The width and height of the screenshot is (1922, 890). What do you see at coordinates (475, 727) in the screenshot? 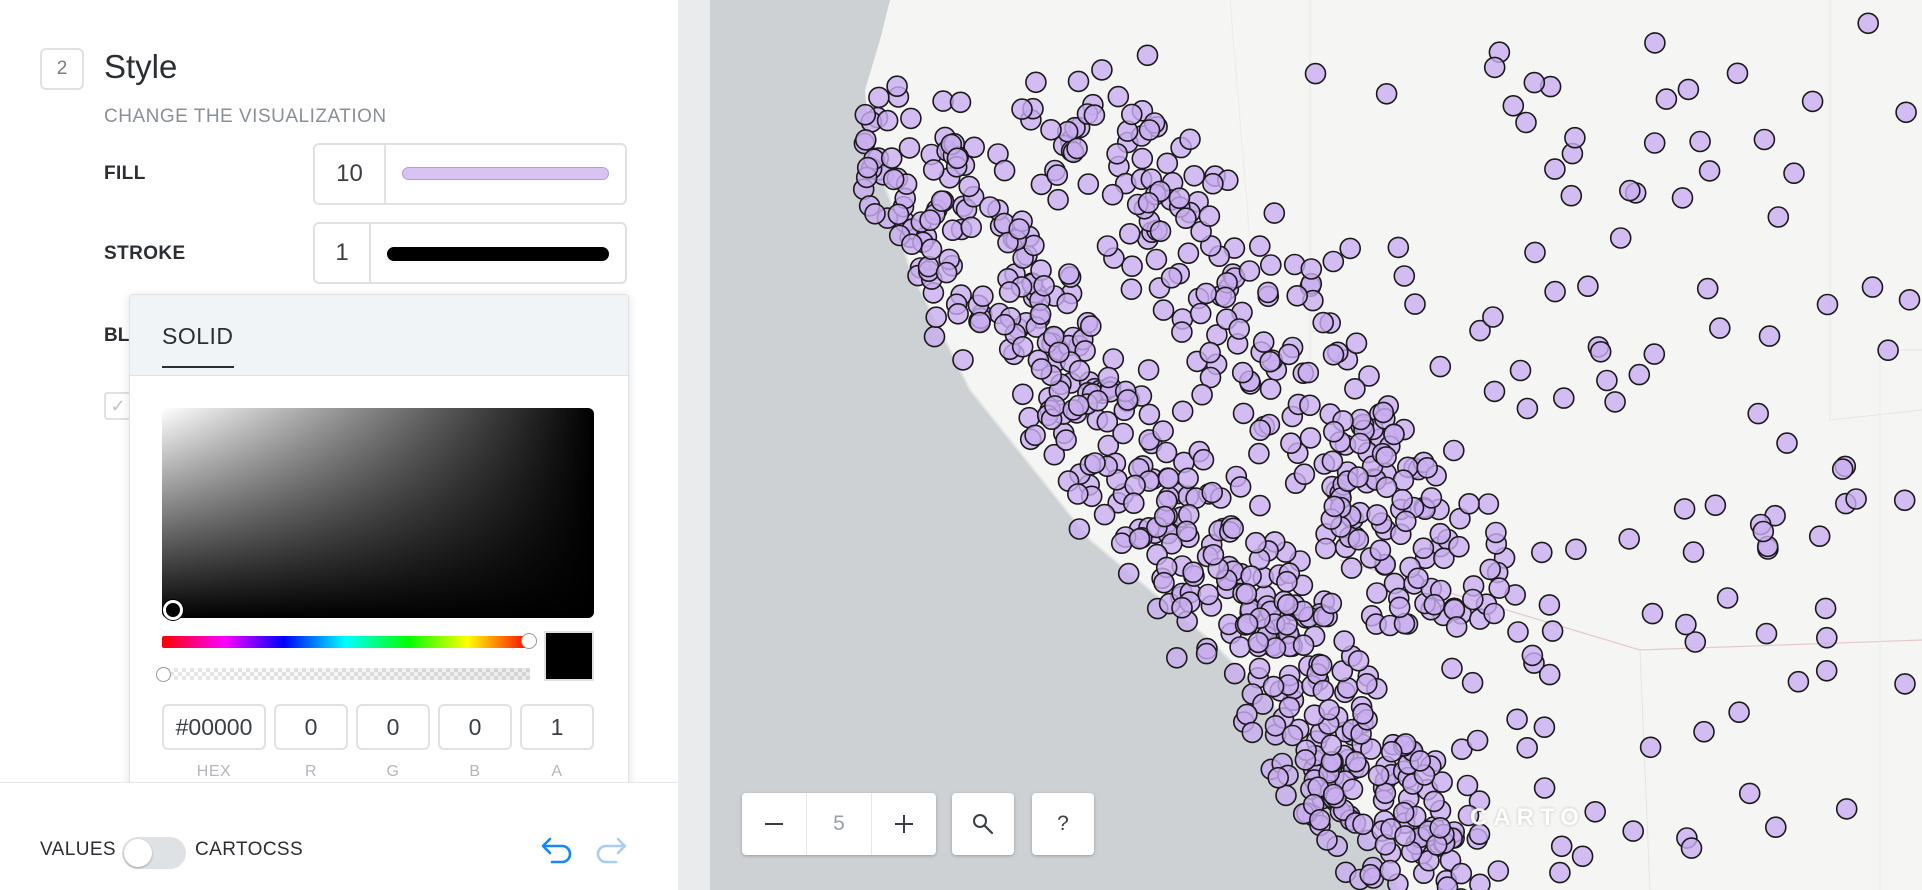
I see `blue-input: 0` at bounding box center [475, 727].